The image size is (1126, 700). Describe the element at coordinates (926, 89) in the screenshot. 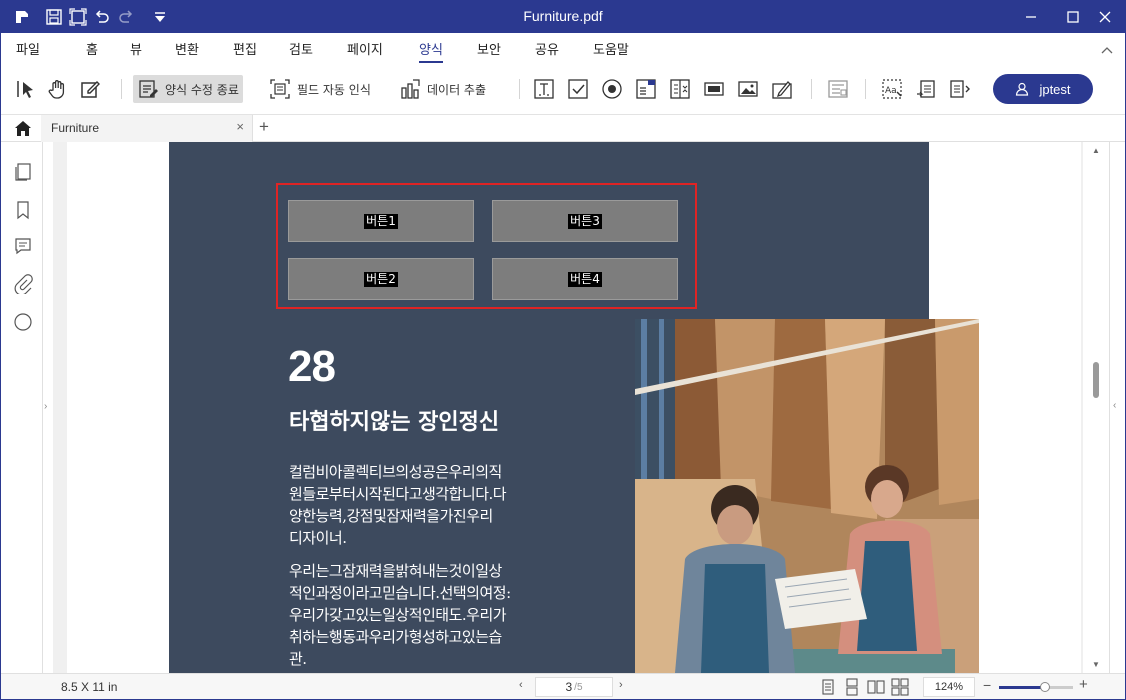

I see `import-data-button` at that location.